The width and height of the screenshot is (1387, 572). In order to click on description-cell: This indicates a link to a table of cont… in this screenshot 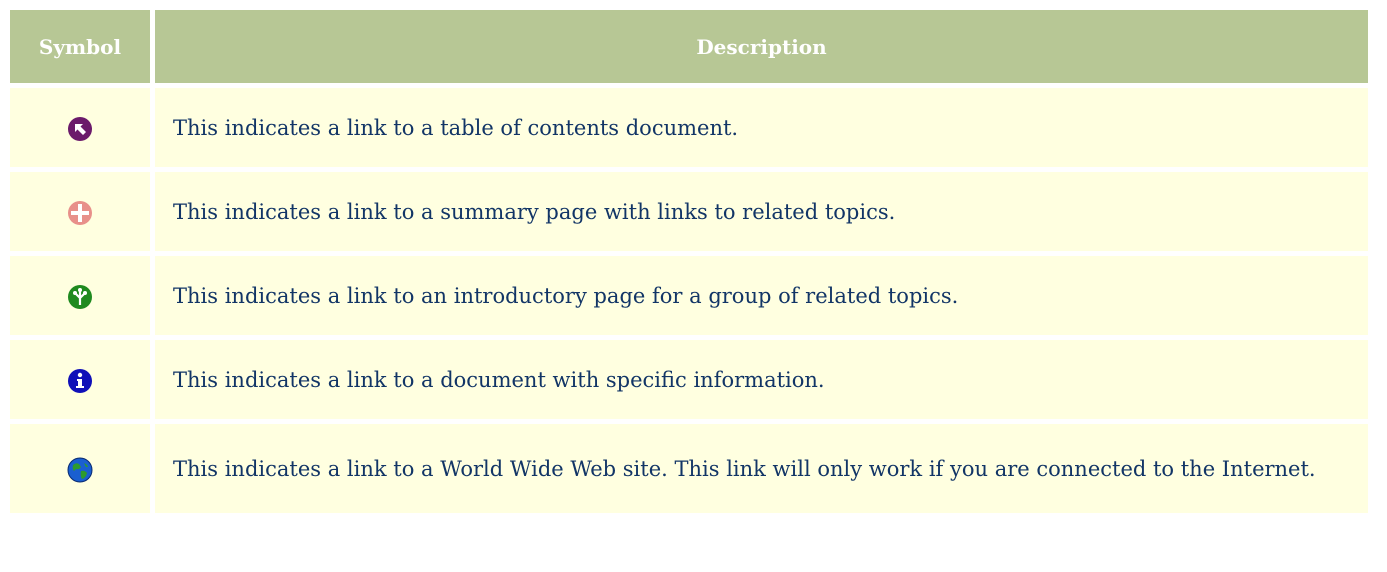, I will do `click(761, 127)`.